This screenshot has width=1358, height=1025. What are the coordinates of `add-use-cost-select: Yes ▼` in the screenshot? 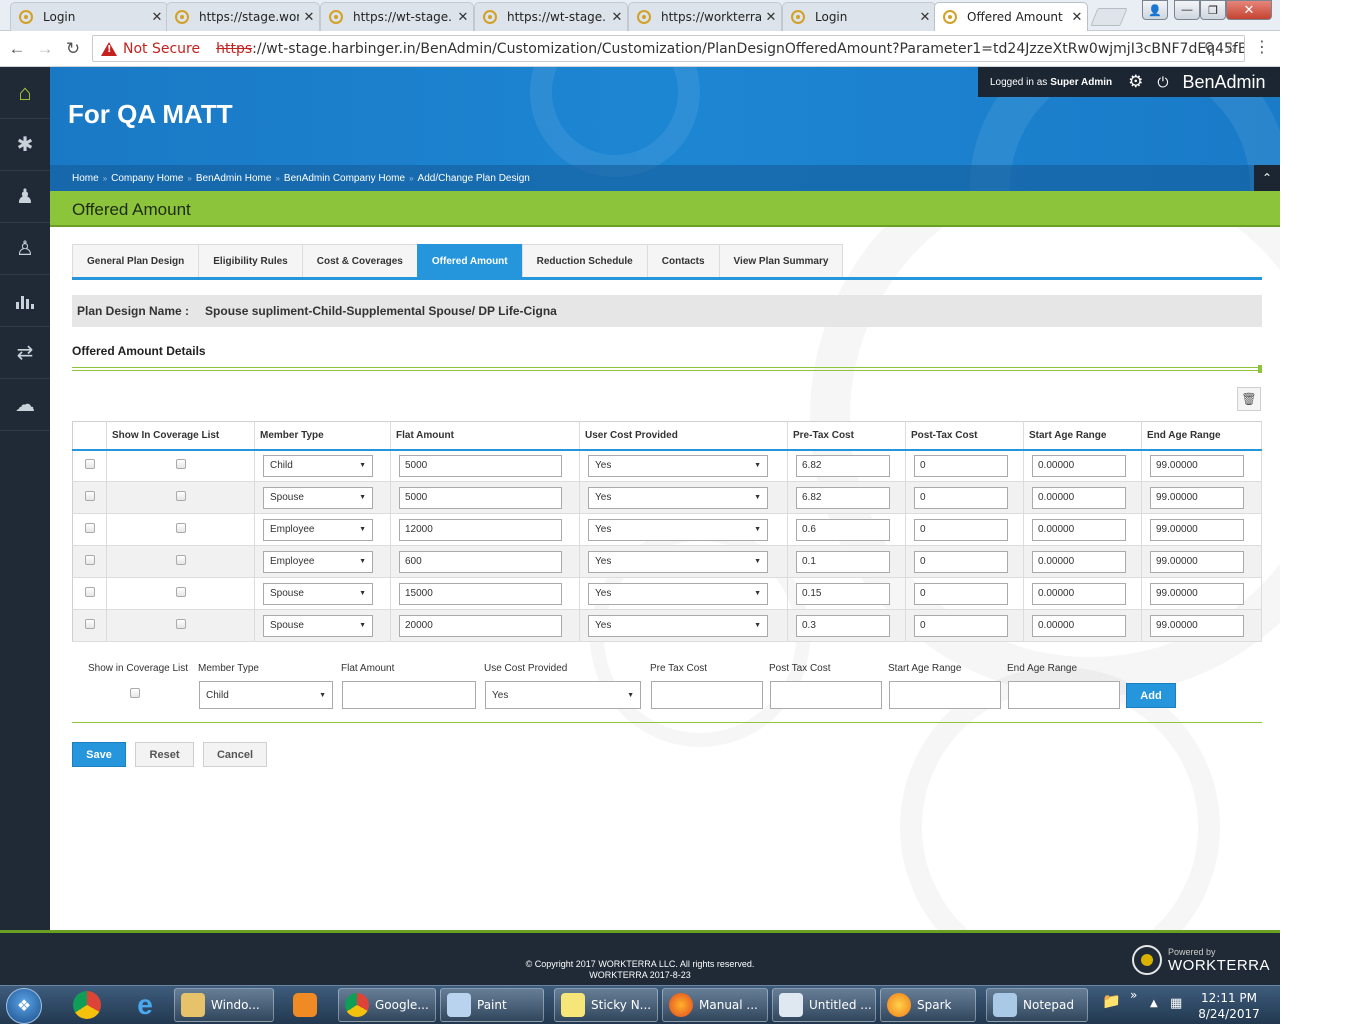 It's located at (563, 695).